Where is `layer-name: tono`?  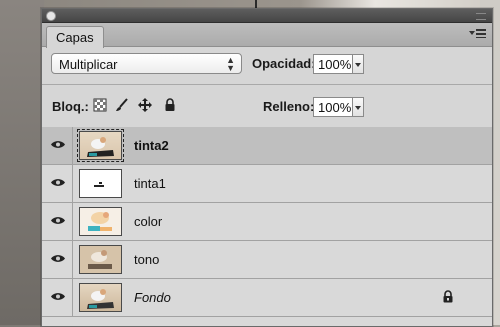 layer-name: tono is located at coordinates (147, 259).